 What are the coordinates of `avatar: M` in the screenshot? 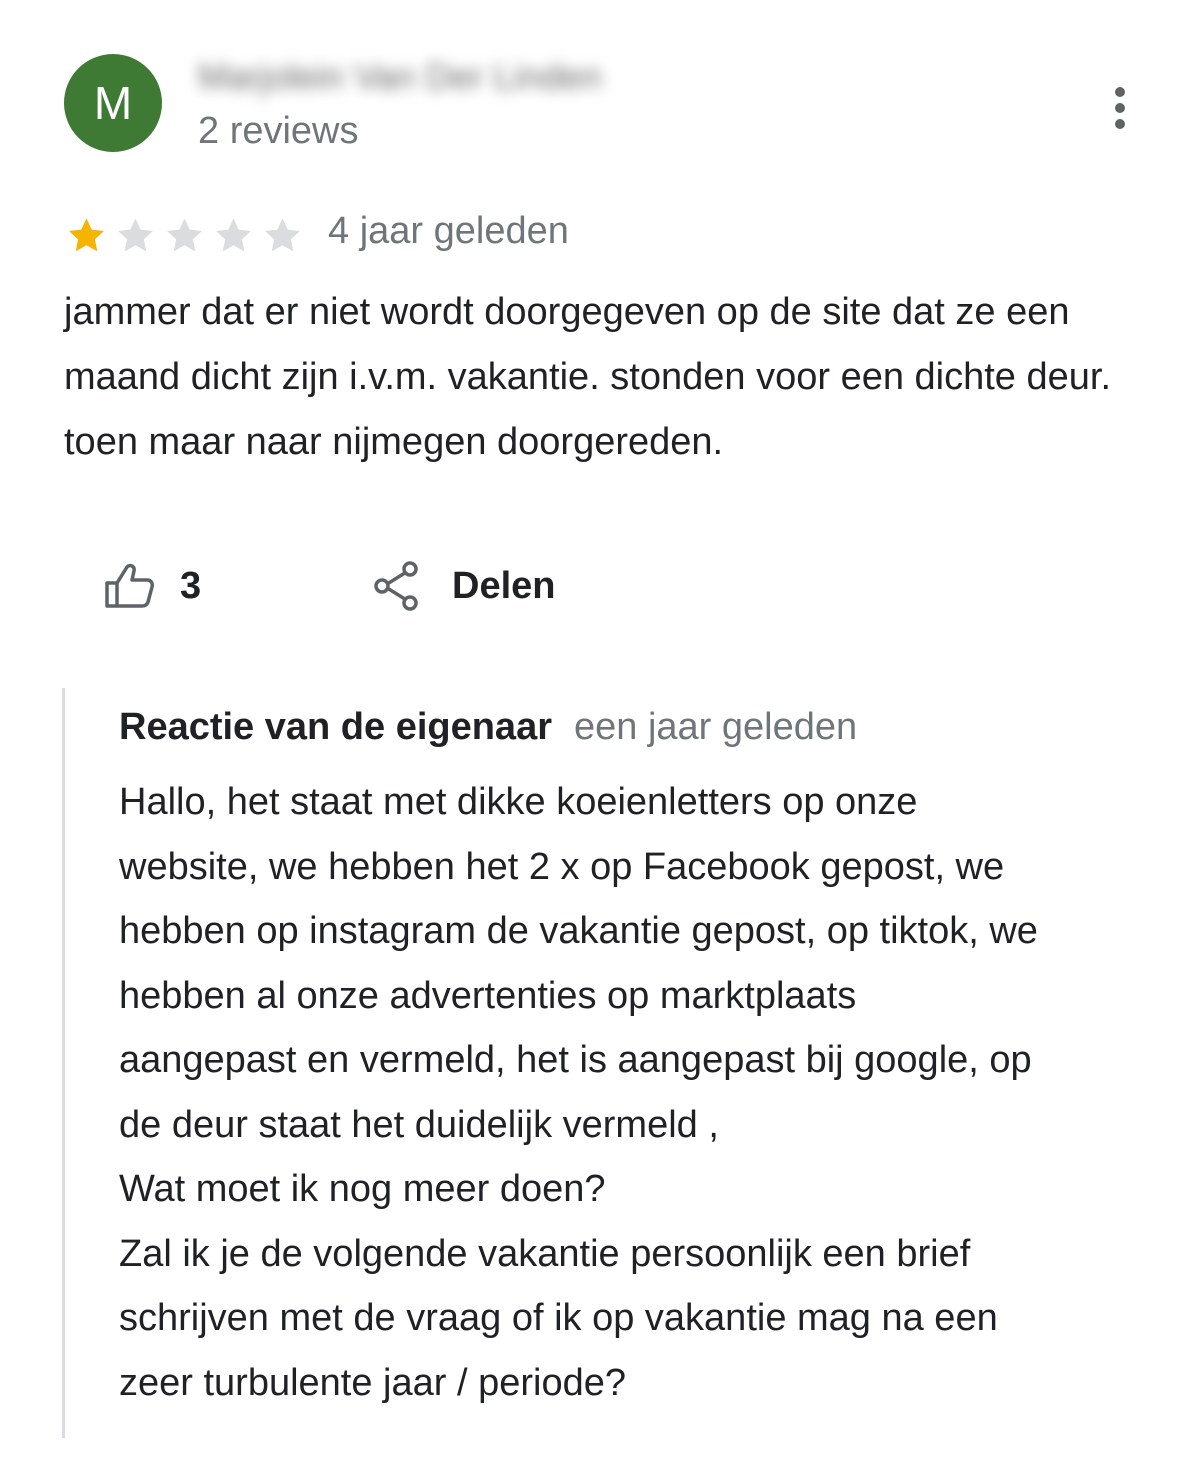 It's located at (113, 103).